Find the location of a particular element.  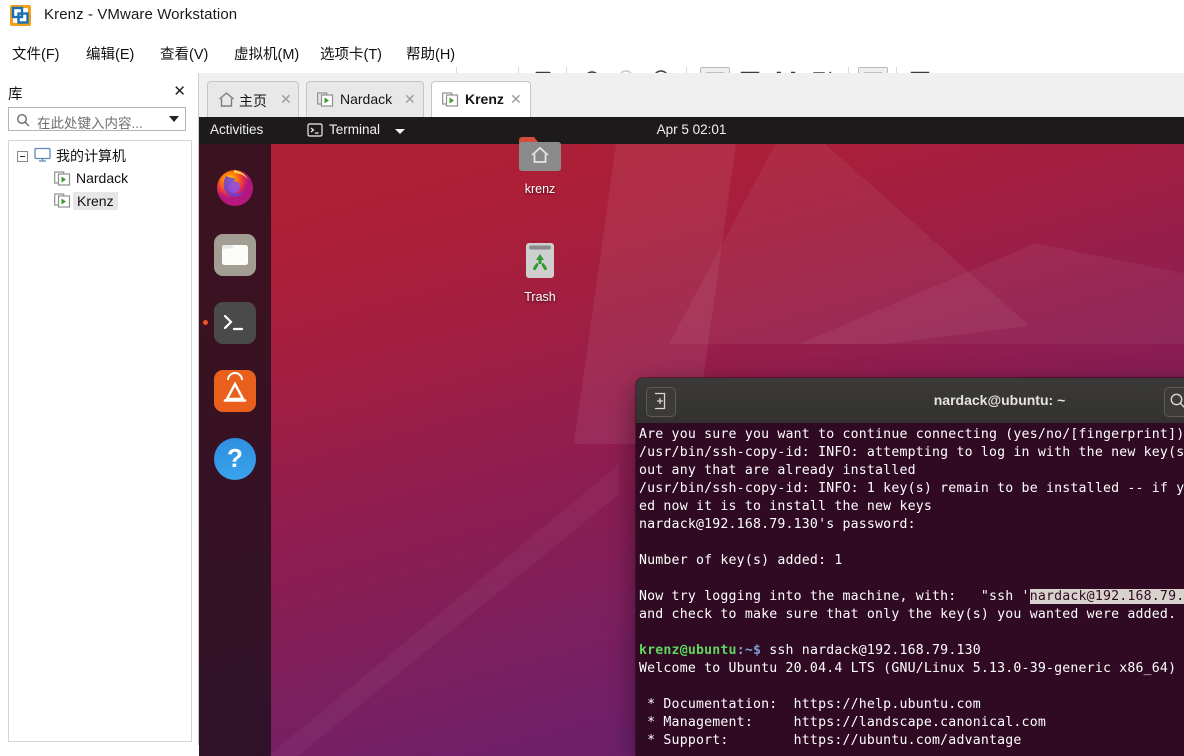

tab-nardack-label: Nardack is located at coordinates (366, 99).